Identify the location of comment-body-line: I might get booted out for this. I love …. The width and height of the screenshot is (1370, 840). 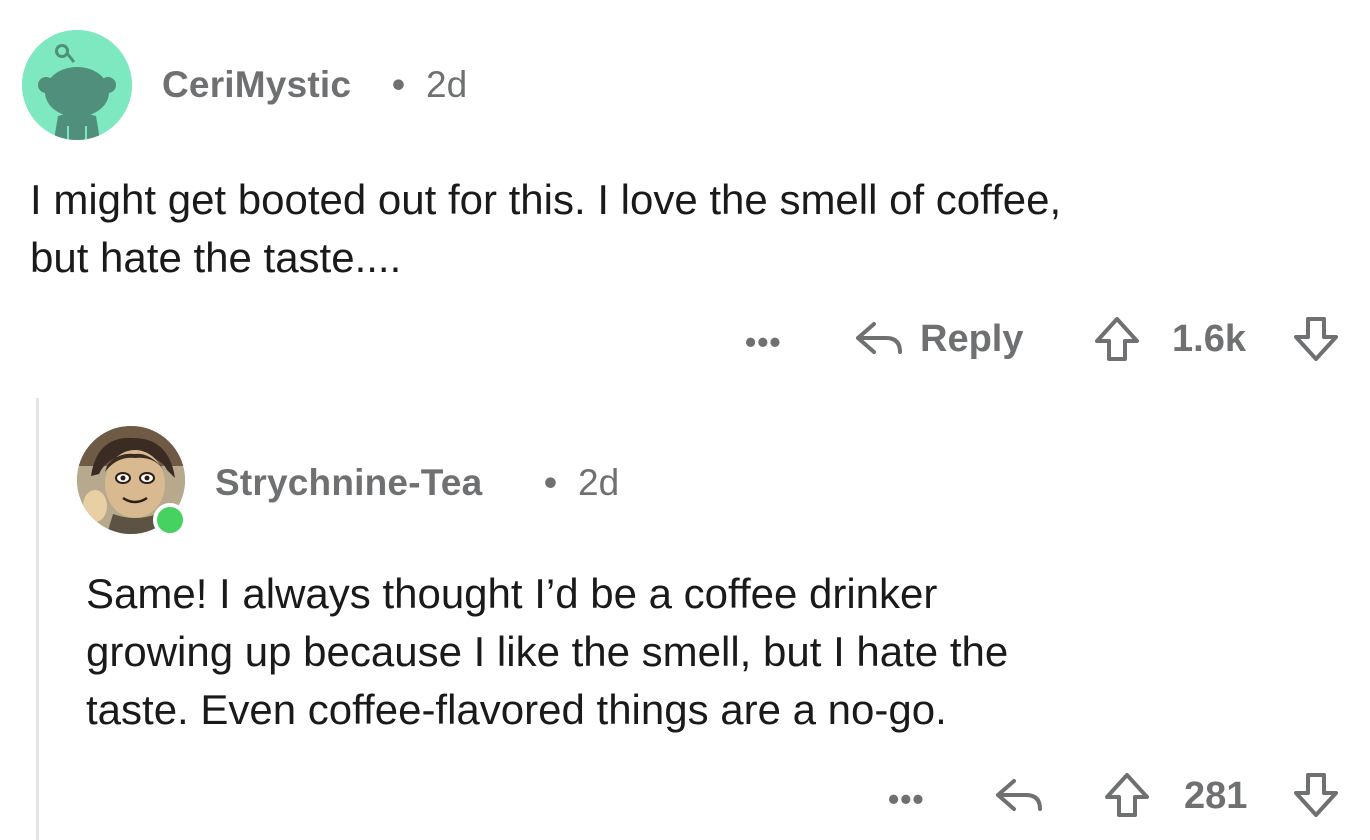
(546, 199).